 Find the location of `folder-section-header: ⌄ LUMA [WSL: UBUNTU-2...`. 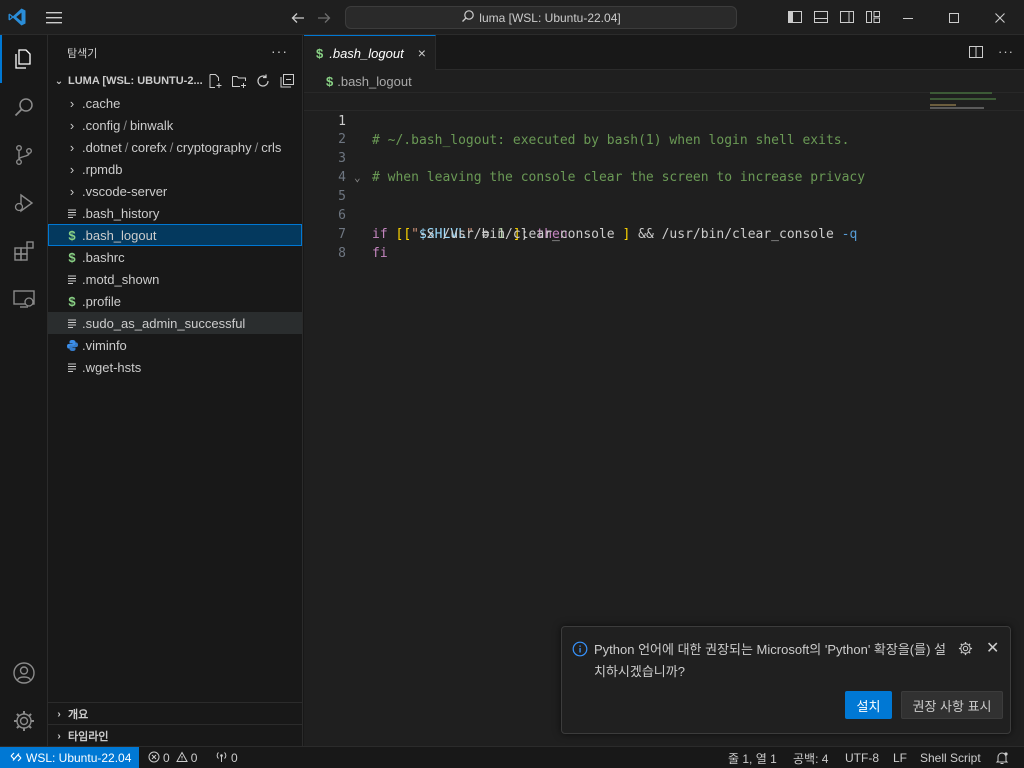

folder-section-header: ⌄ LUMA [WSL: UBUNTU-2... is located at coordinates (175, 81).